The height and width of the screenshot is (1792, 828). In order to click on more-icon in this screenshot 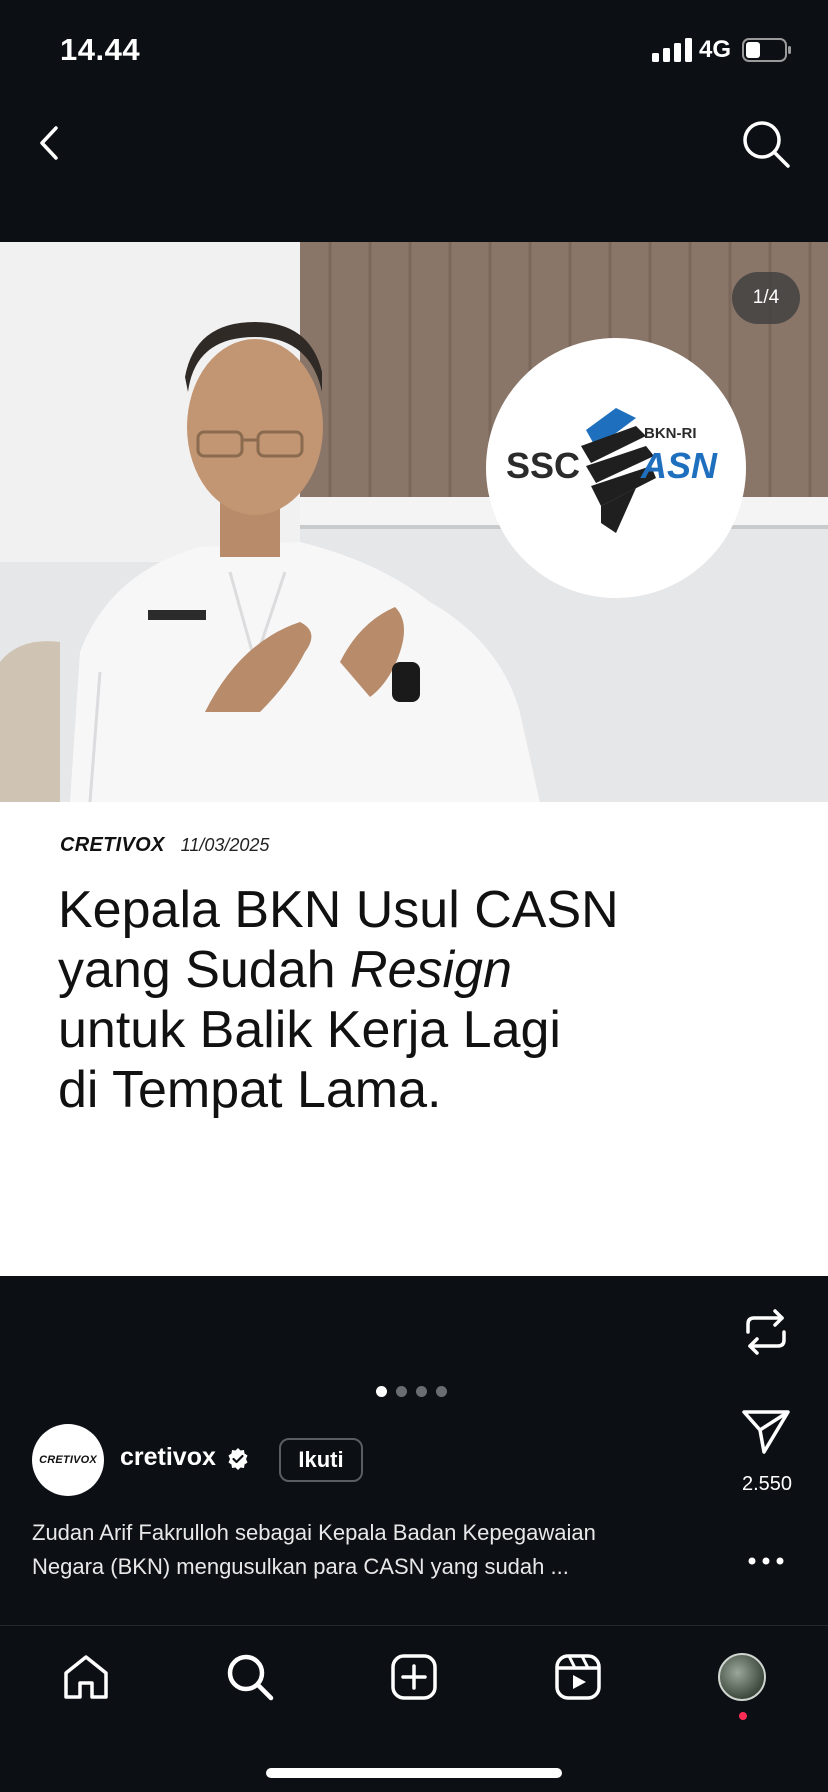, I will do `click(766, 1561)`.